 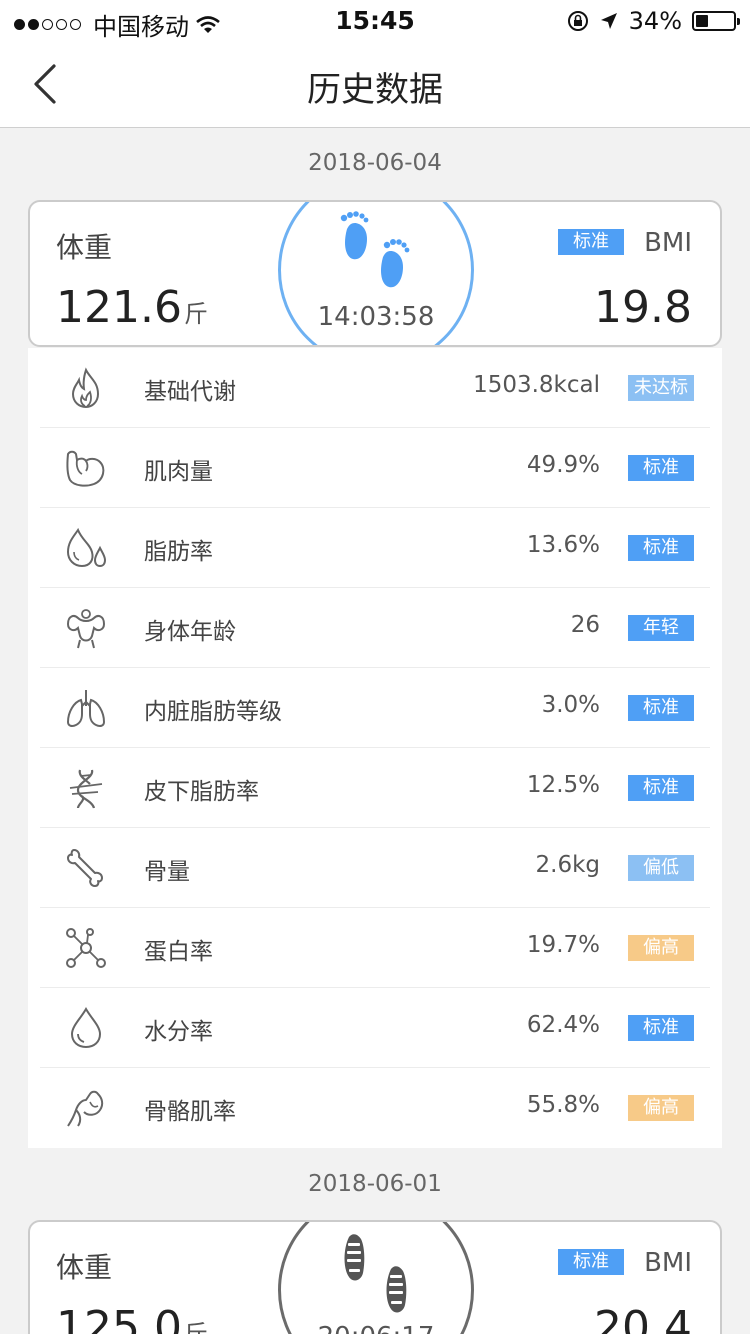 What do you see at coordinates (86, 789) in the screenshot?
I see `dna-icon` at bounding box center [86, 789].